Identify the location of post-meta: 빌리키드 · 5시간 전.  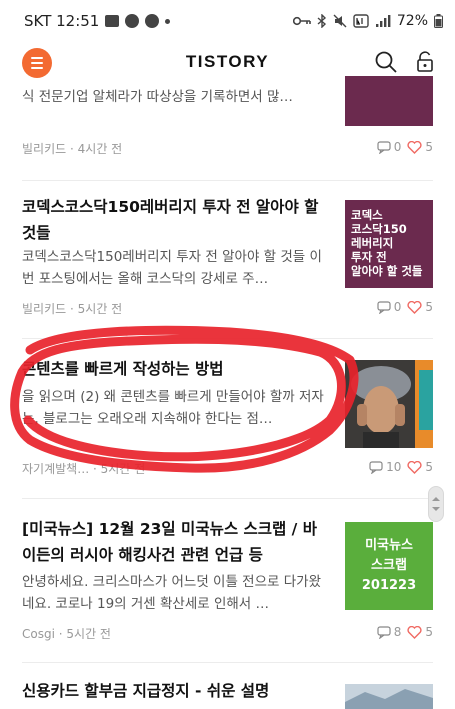
(72, 308).